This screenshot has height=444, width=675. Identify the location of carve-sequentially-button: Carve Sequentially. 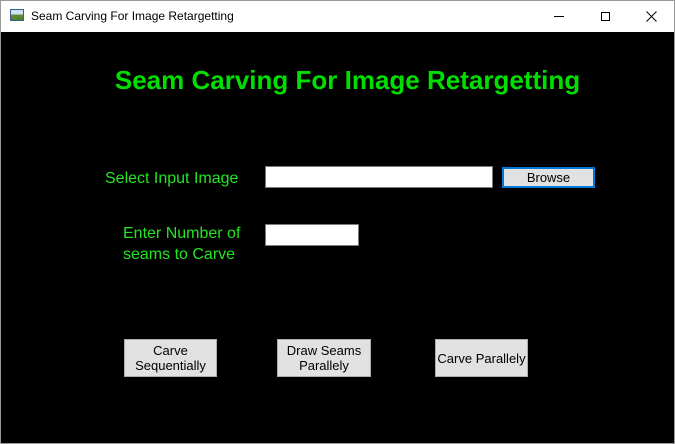
(170, 358).